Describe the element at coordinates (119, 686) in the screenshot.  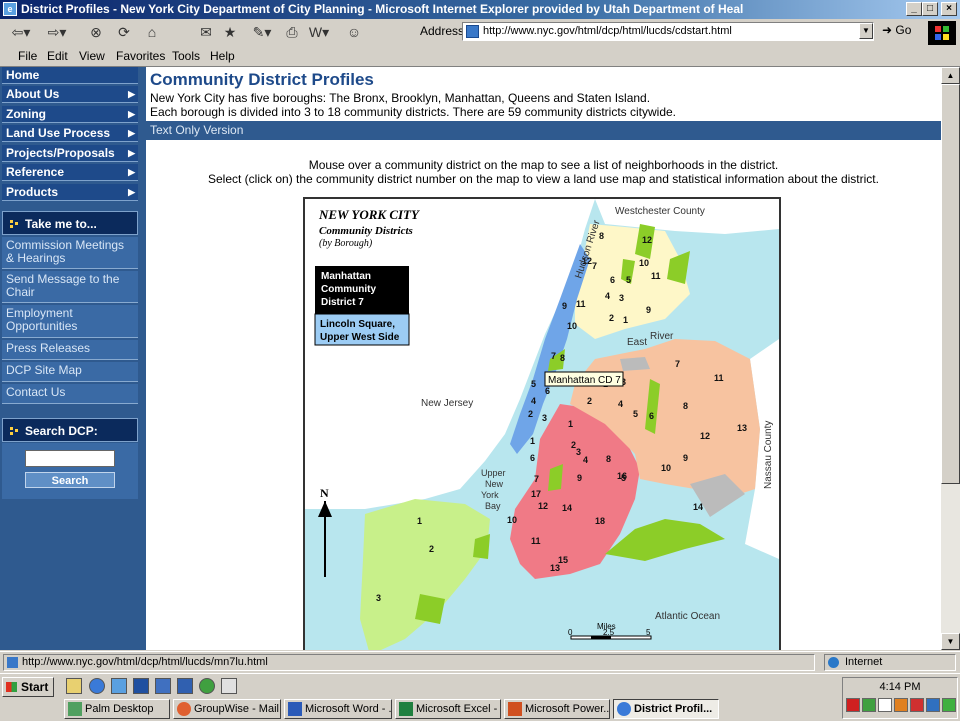
I see `quicklaunch-outlook-icon` at that location.